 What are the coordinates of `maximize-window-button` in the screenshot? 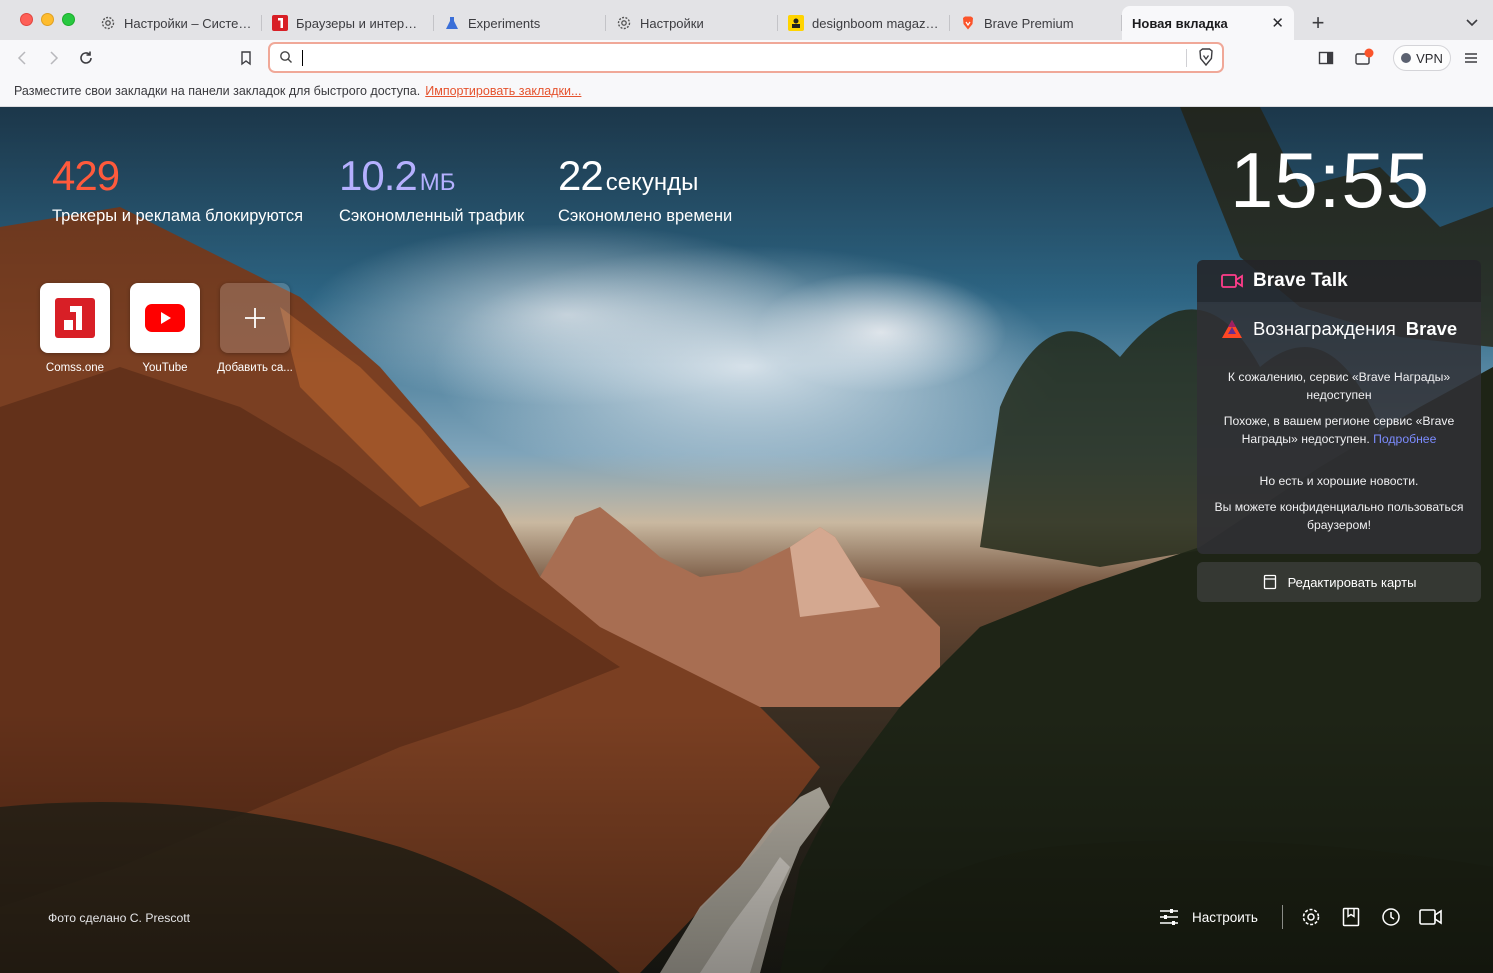 It's located at (68, 19).